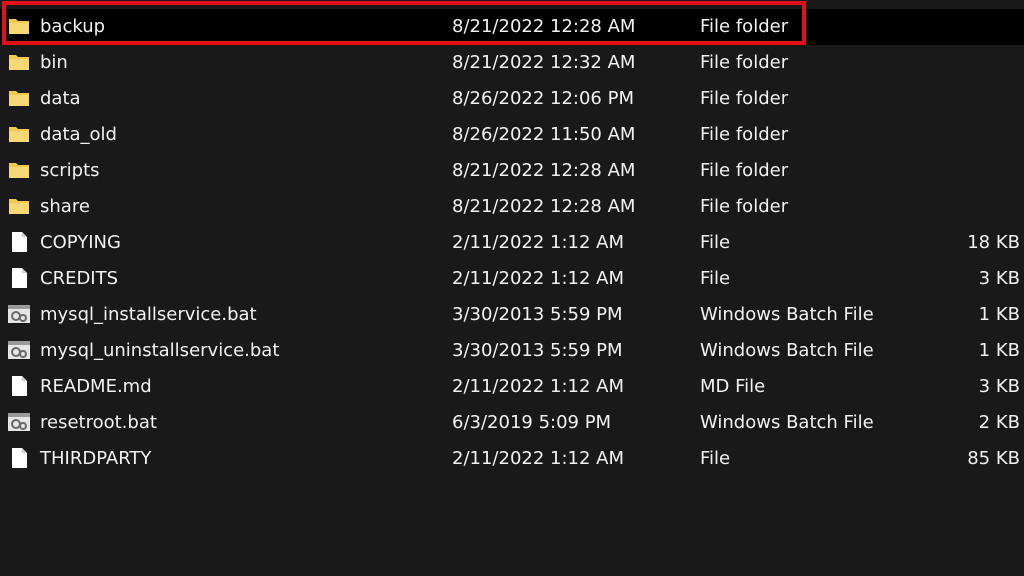 The height and width of the screenshot is (576, 1024). I want to click on file-size: 18 KB, so click(993, 242).